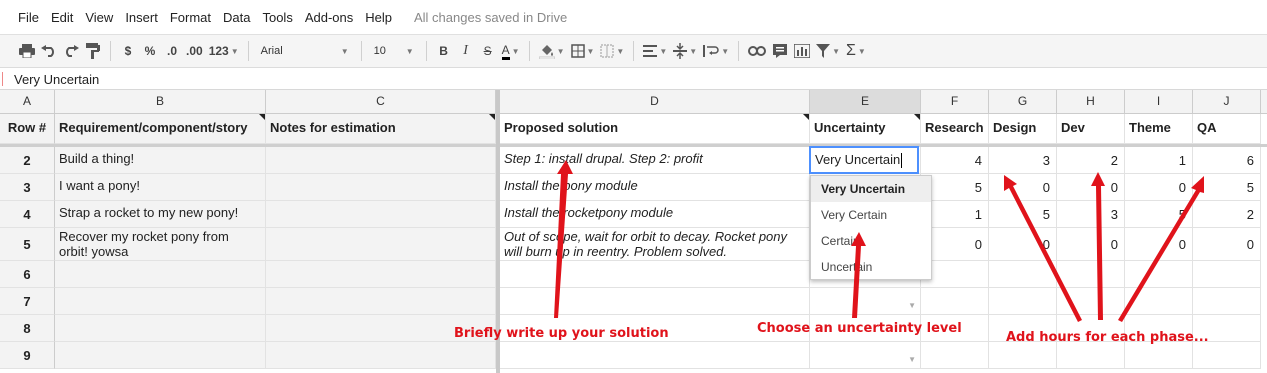 This screenshot has height=373, width=1267. Describe the element at coordinates (27, 301) in the screenshot. I see `row-header: 7` at that location.